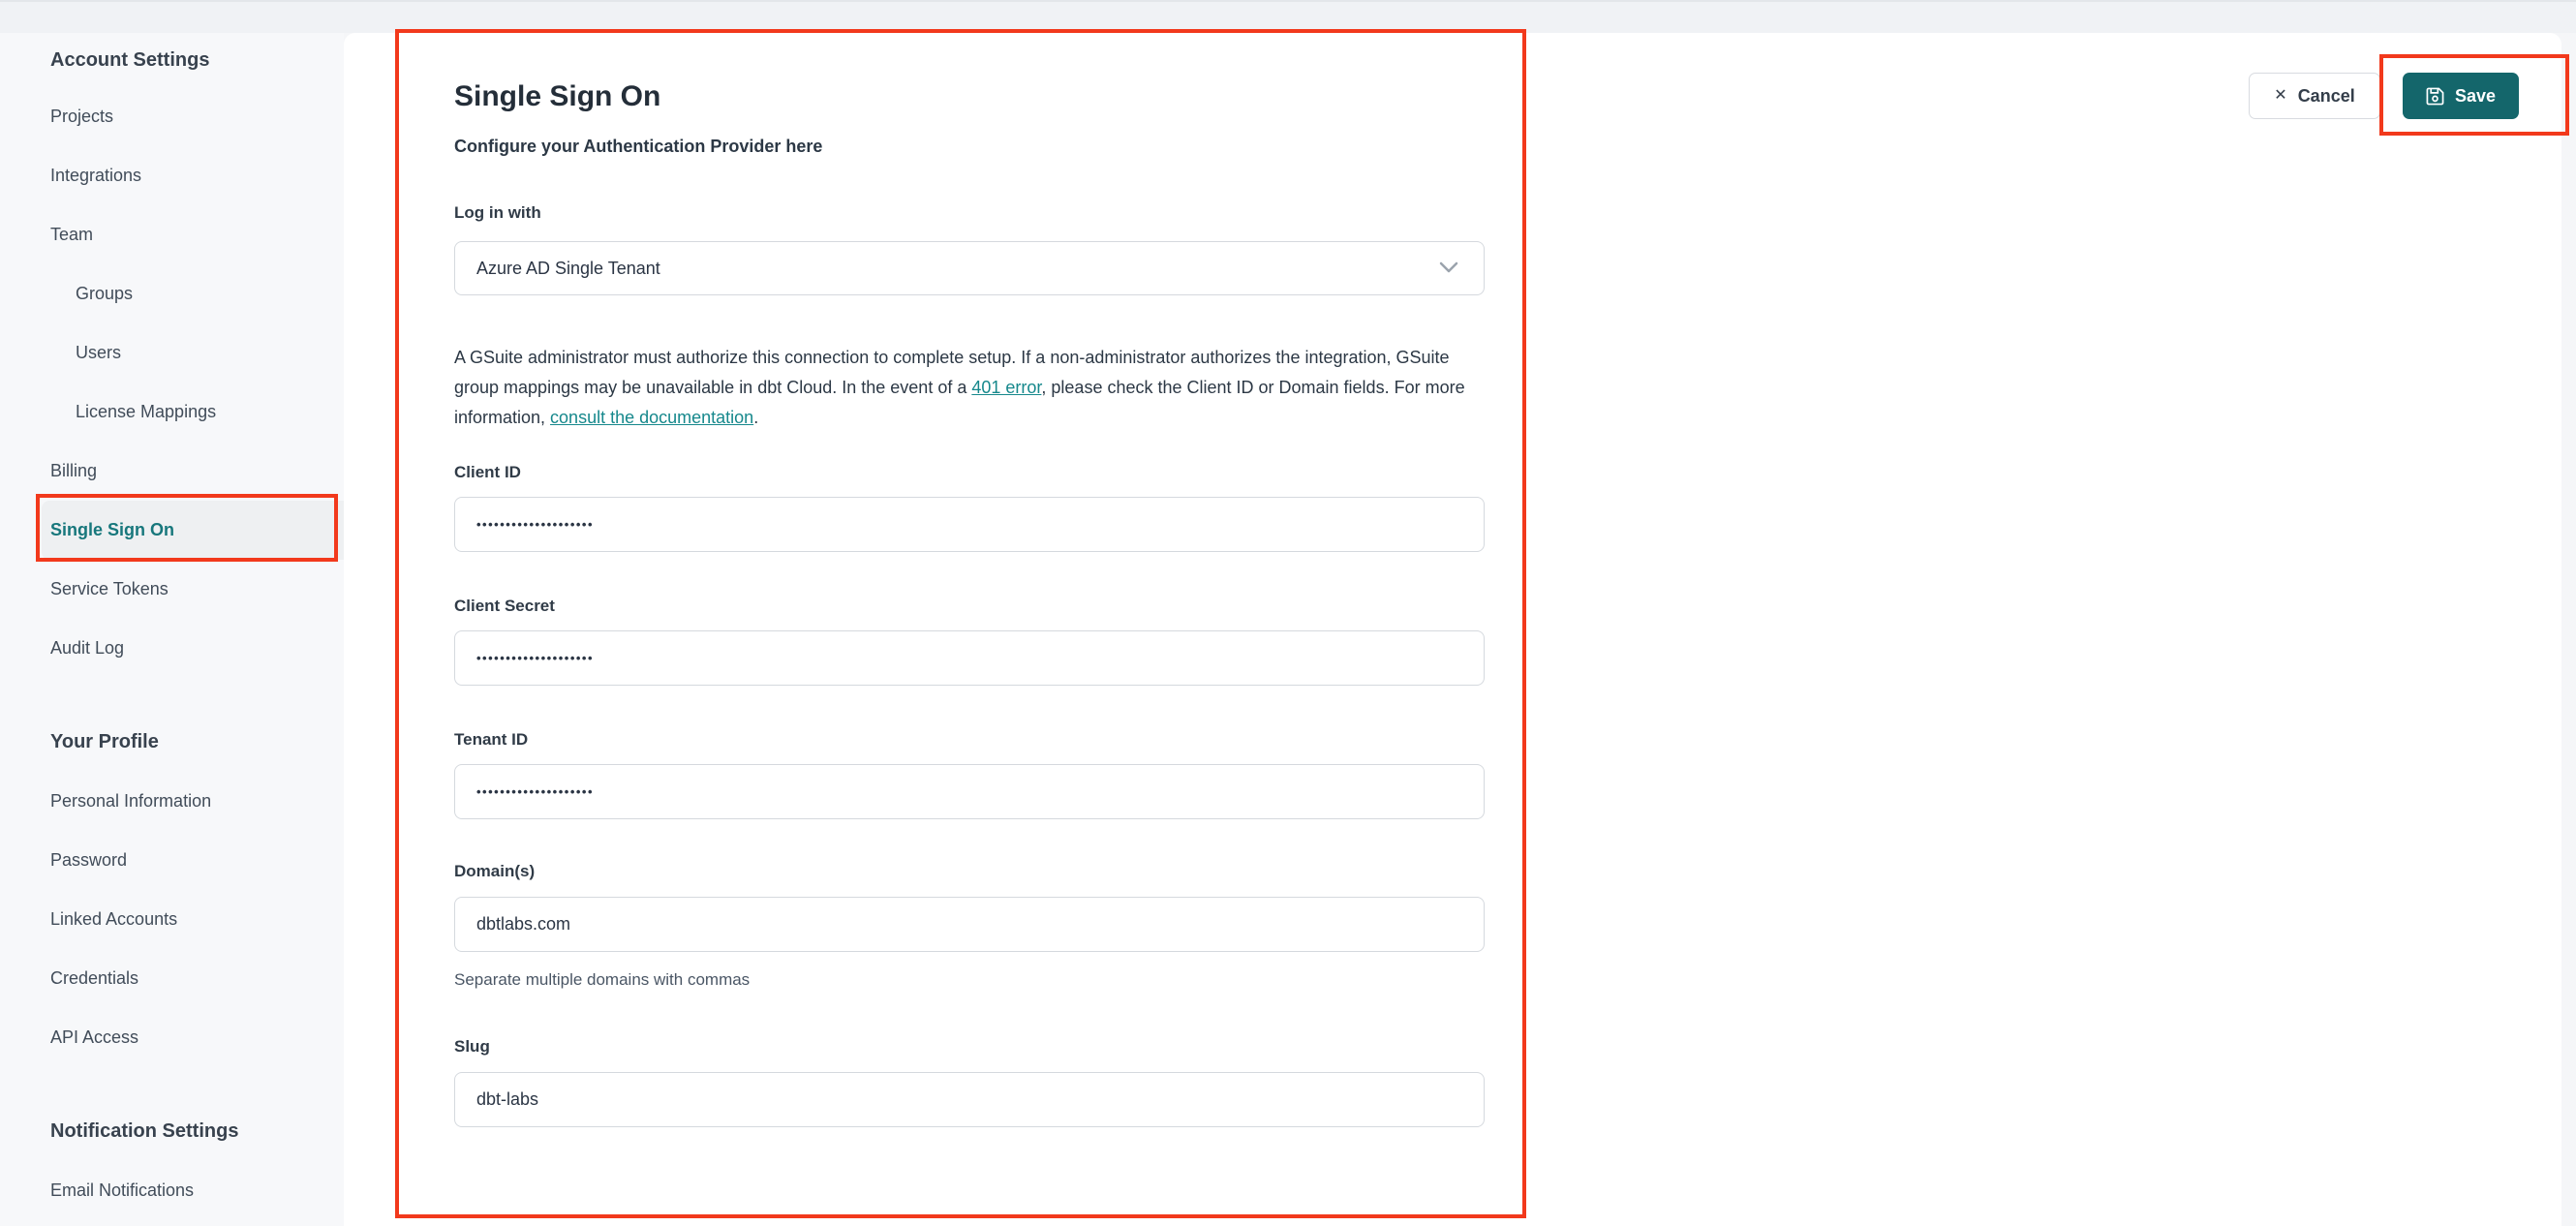  Describe the element at coordinates (969, 658) in the screenshot. I see `client-secret-input` at that location.